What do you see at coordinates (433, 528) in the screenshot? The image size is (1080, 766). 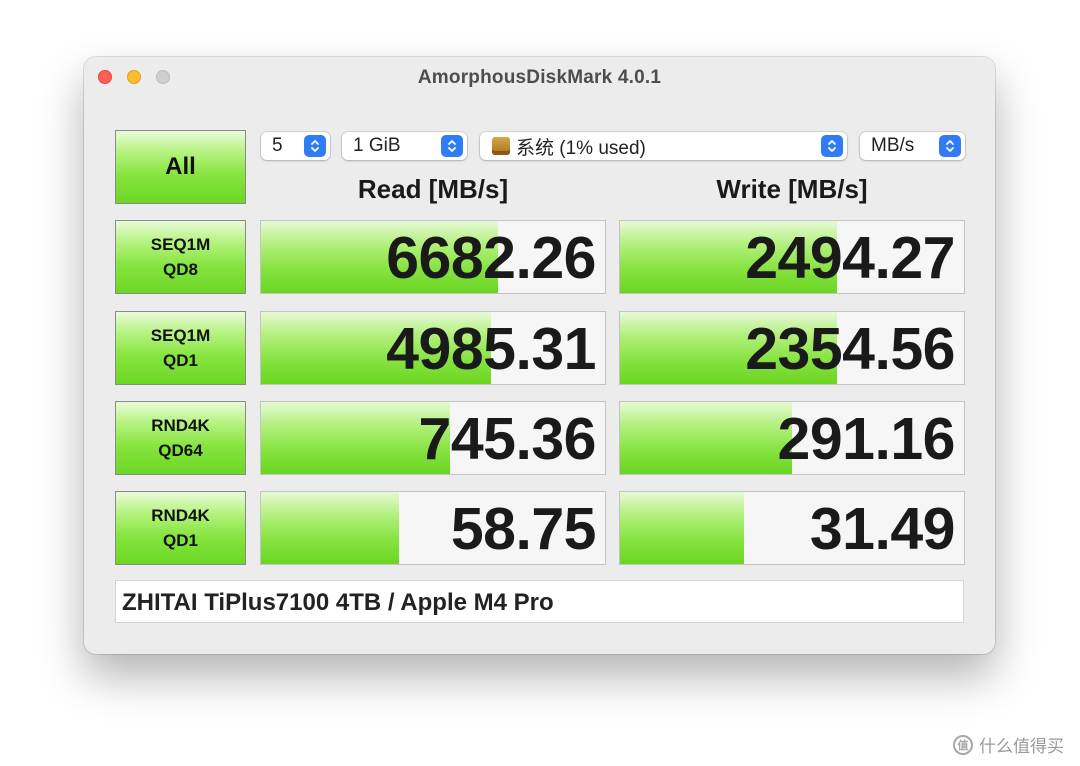 I see `read-result-cell: 58.75` at bounding box center [433, 528].